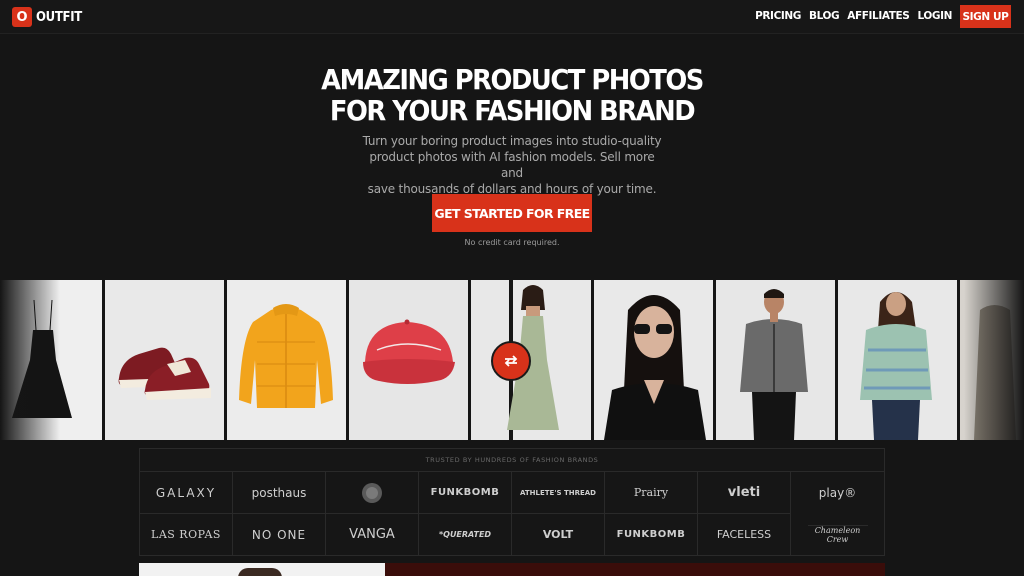  I want to click on brand-logo: O OUTFIT, so click(47, 17).